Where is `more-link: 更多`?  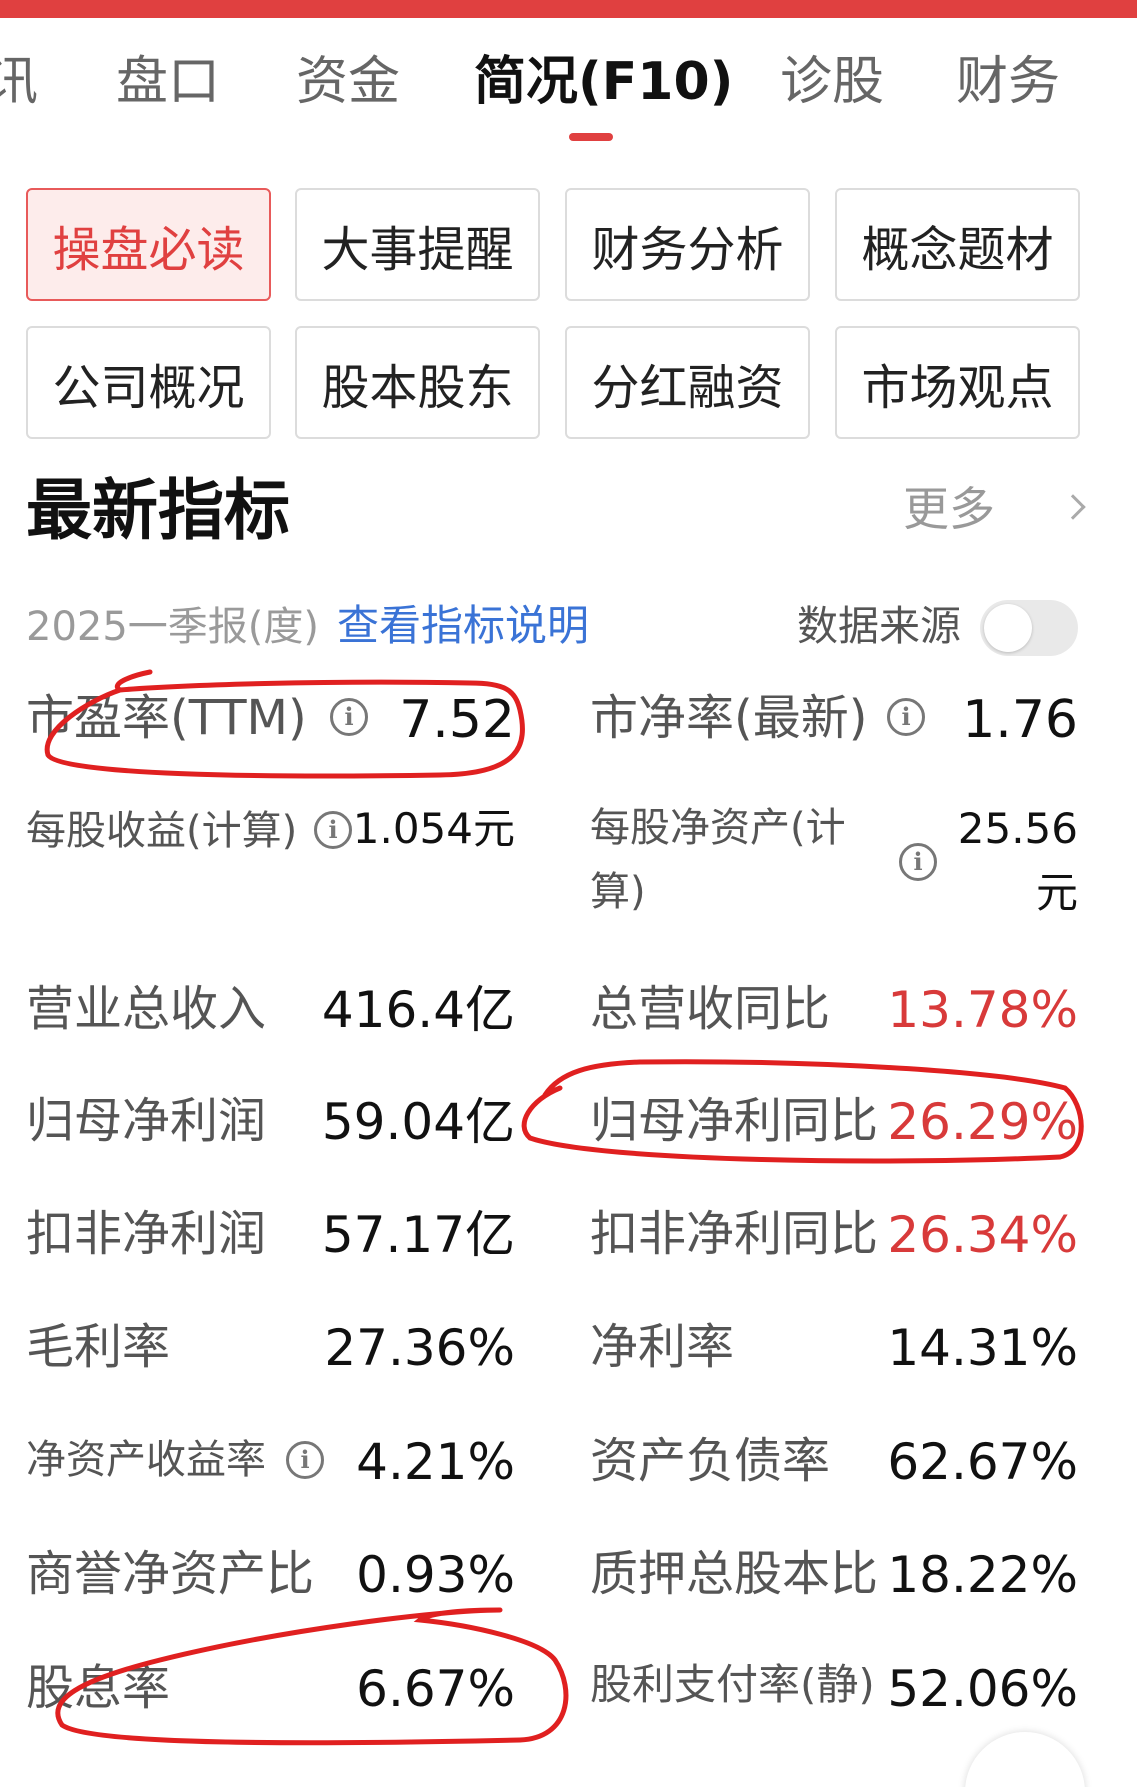
more-link: 更多 is located at coordinates (949, 509).